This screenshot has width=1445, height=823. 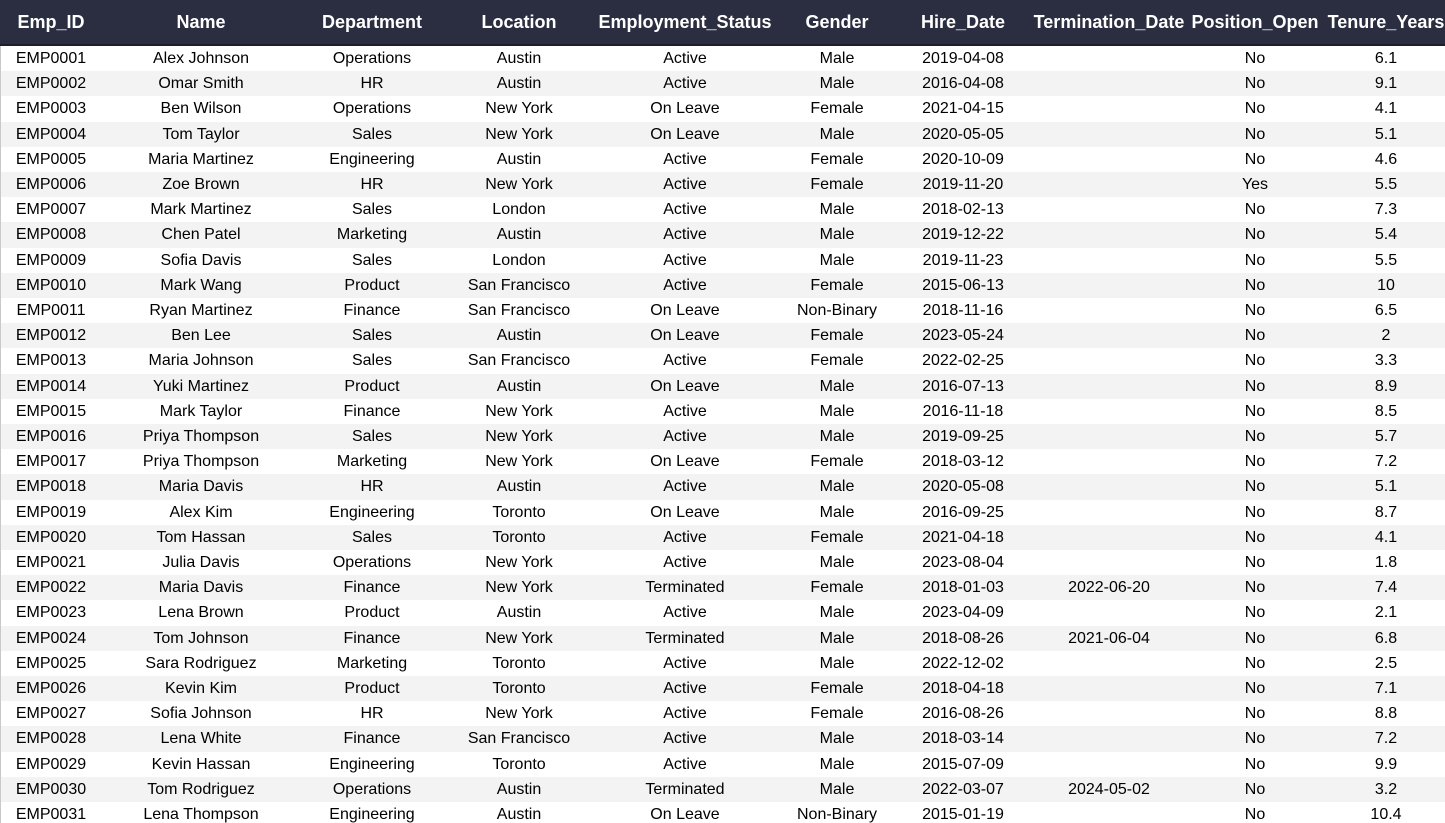 What do you see at coordinates (1385, 209) in the screenshot?
I see `cell-tenure-years: 7.3` at bounding box center [1385, 209].